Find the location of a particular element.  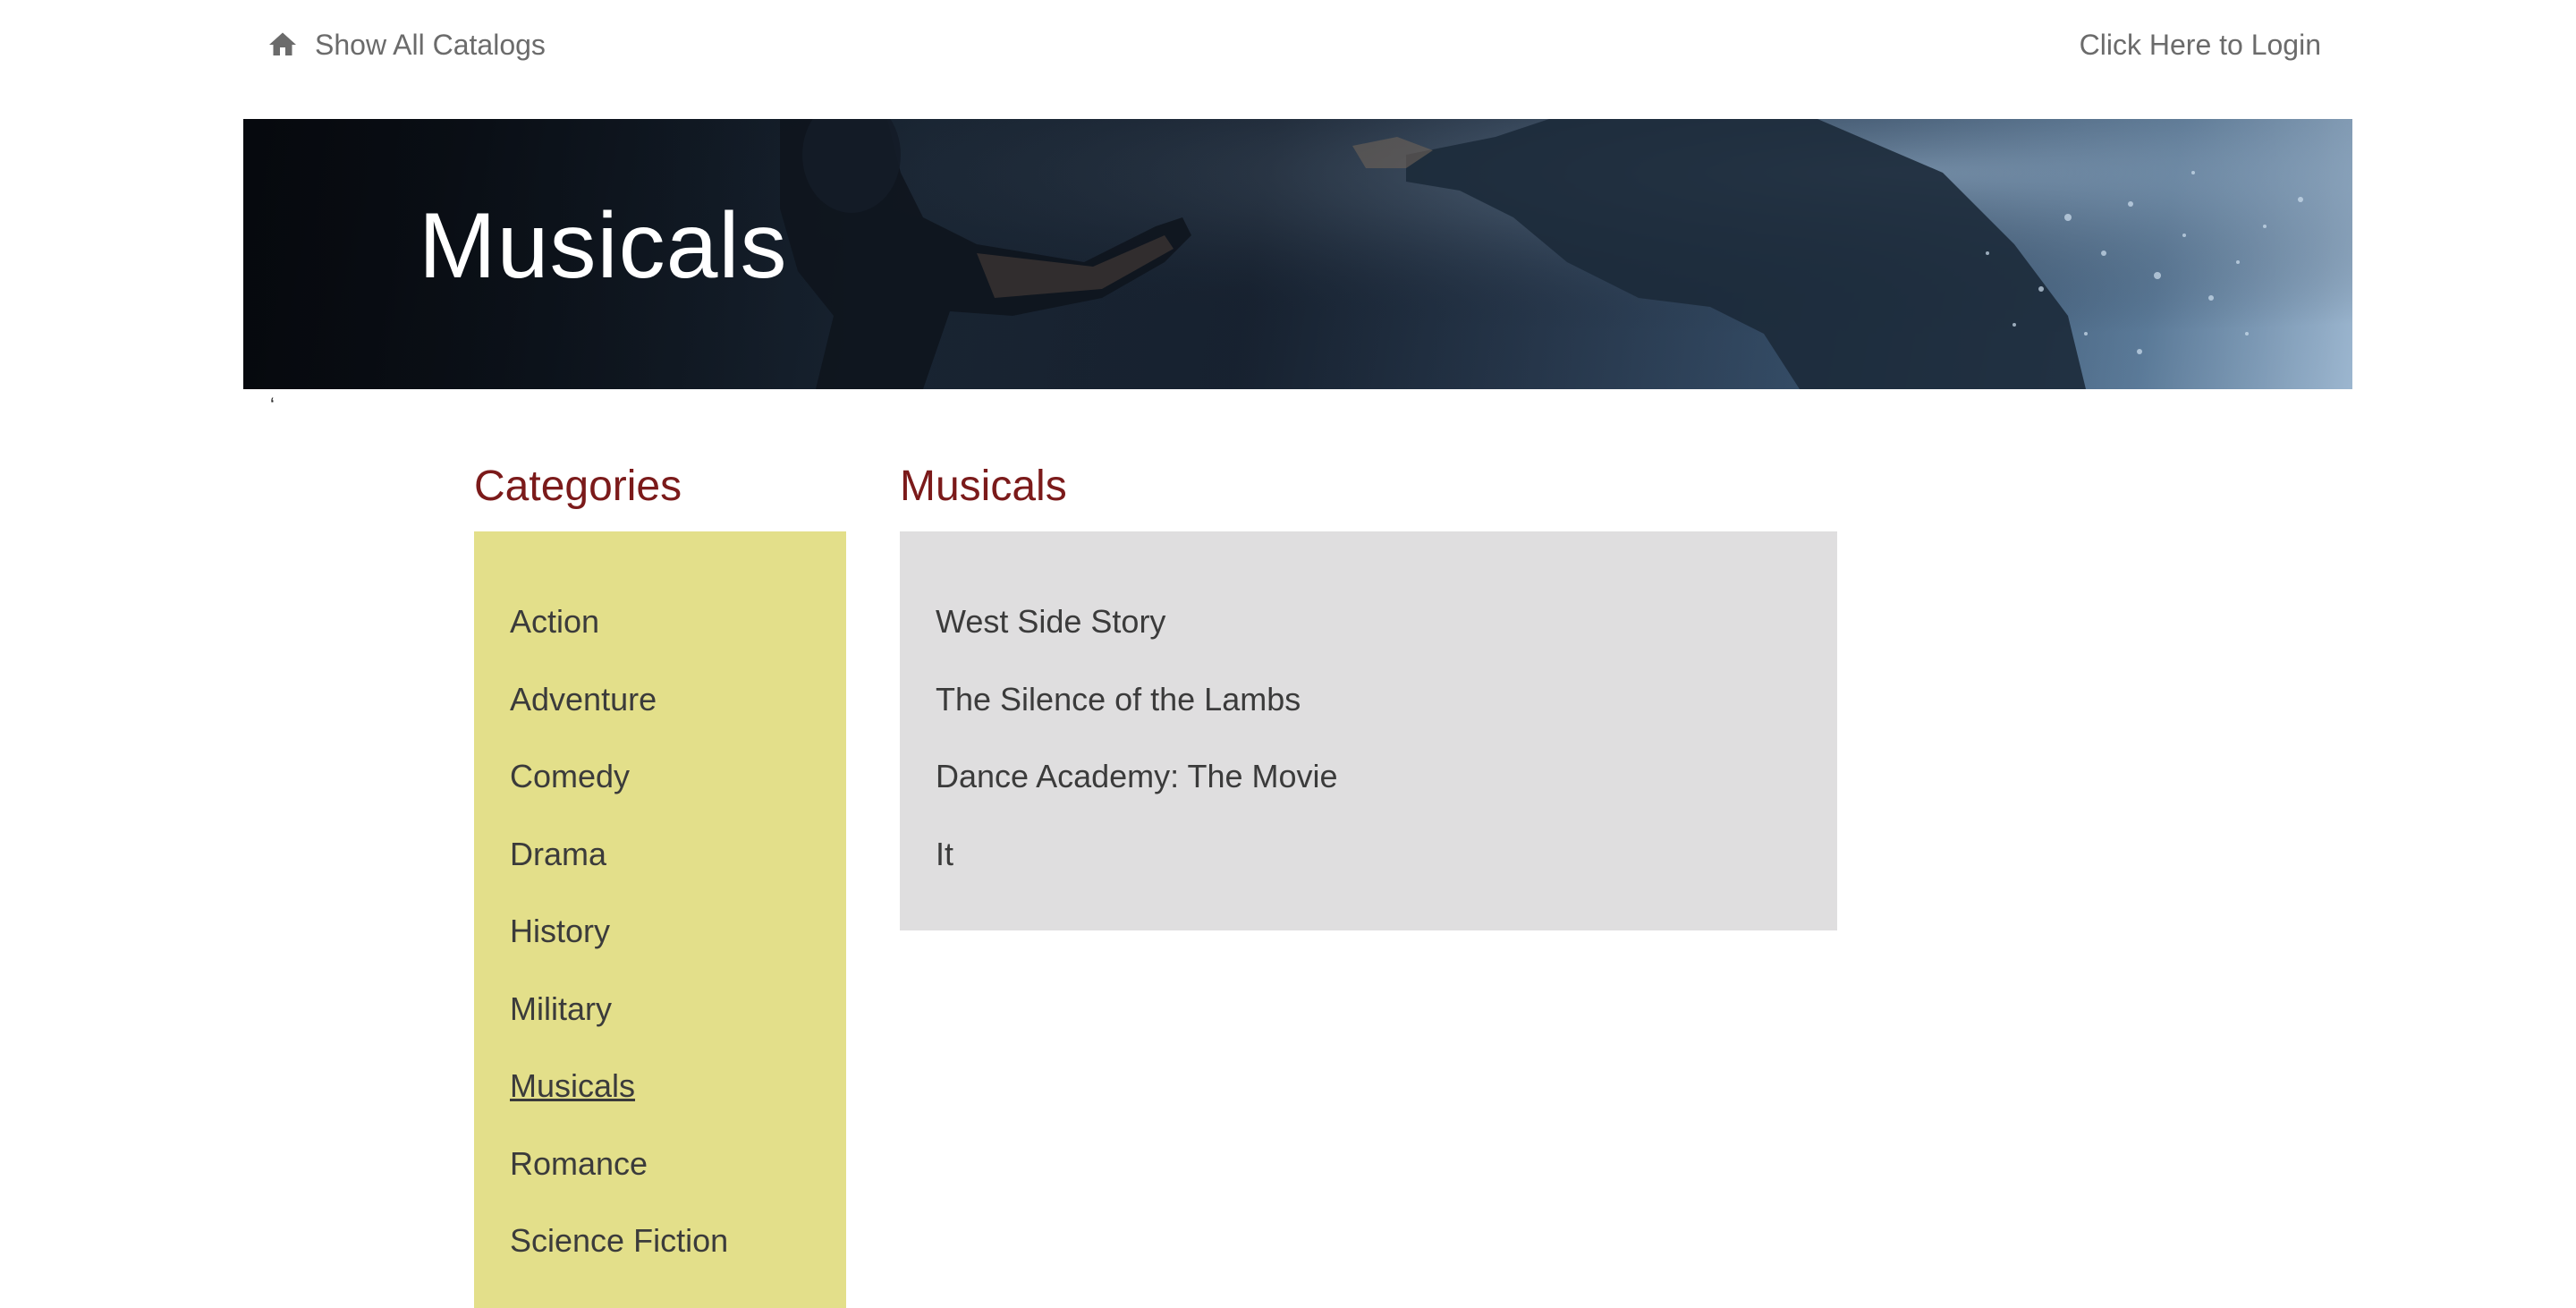

top-nav: Show All Catalogs Click Here to Login is located at coordinates (1288, 44).